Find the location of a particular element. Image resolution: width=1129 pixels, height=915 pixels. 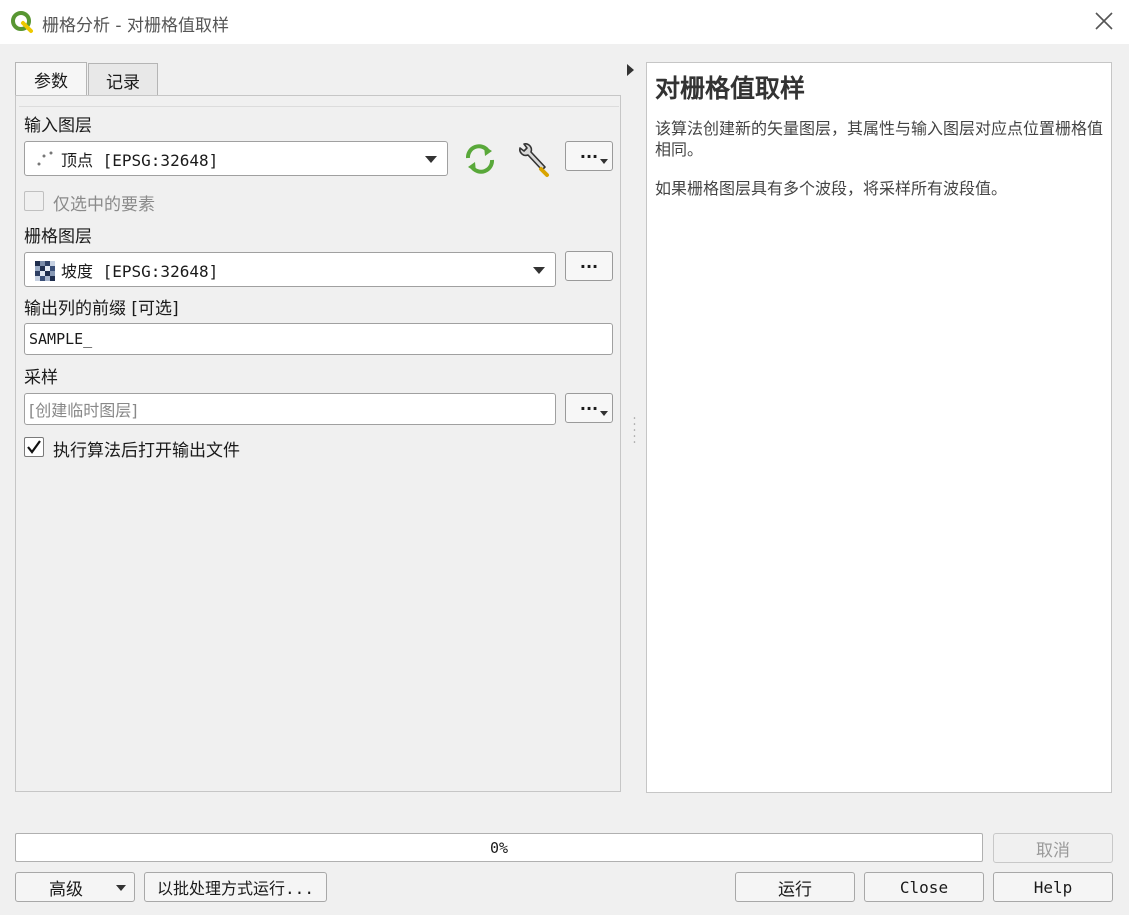

progress-text: 0% is located at coordinates (499, 847).